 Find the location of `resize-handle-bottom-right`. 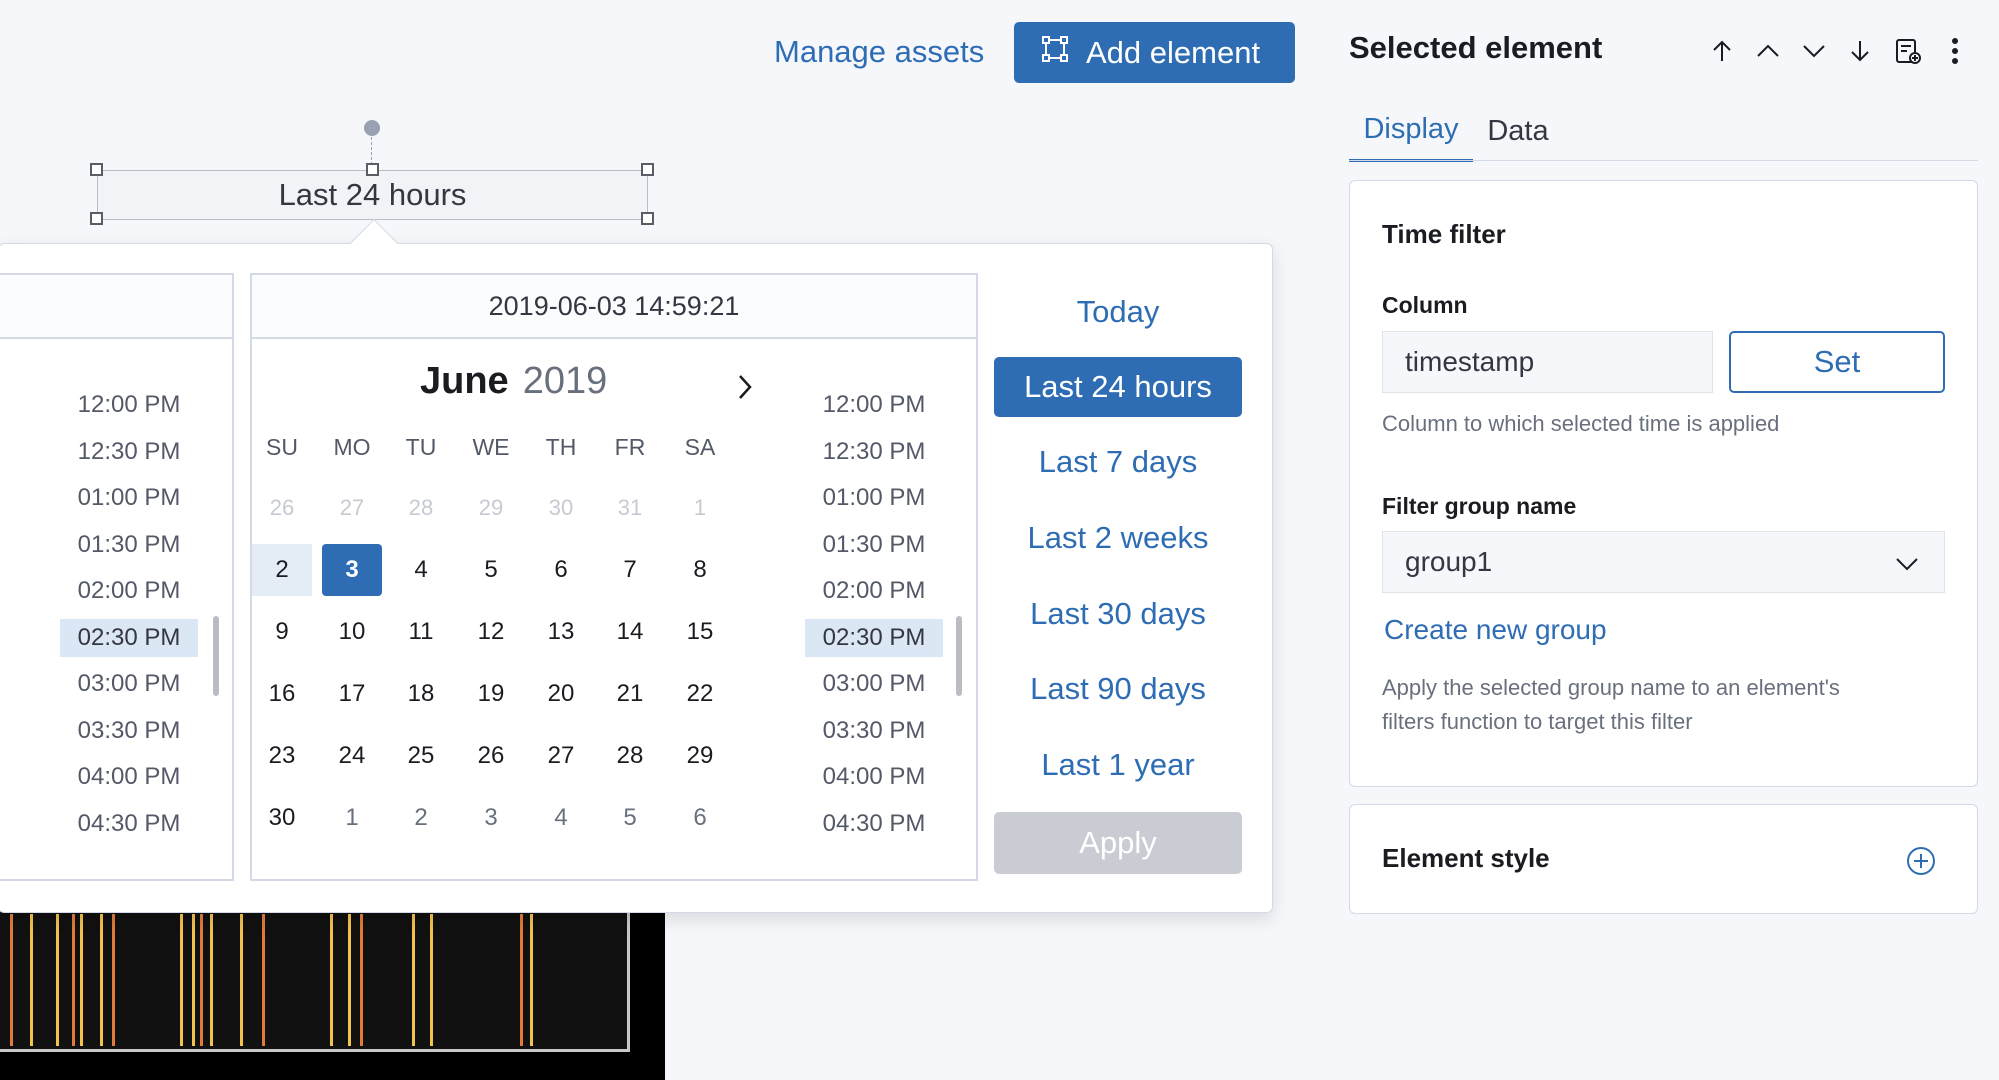

resize-handle-bottom-right is located at coordinates (647, 218).